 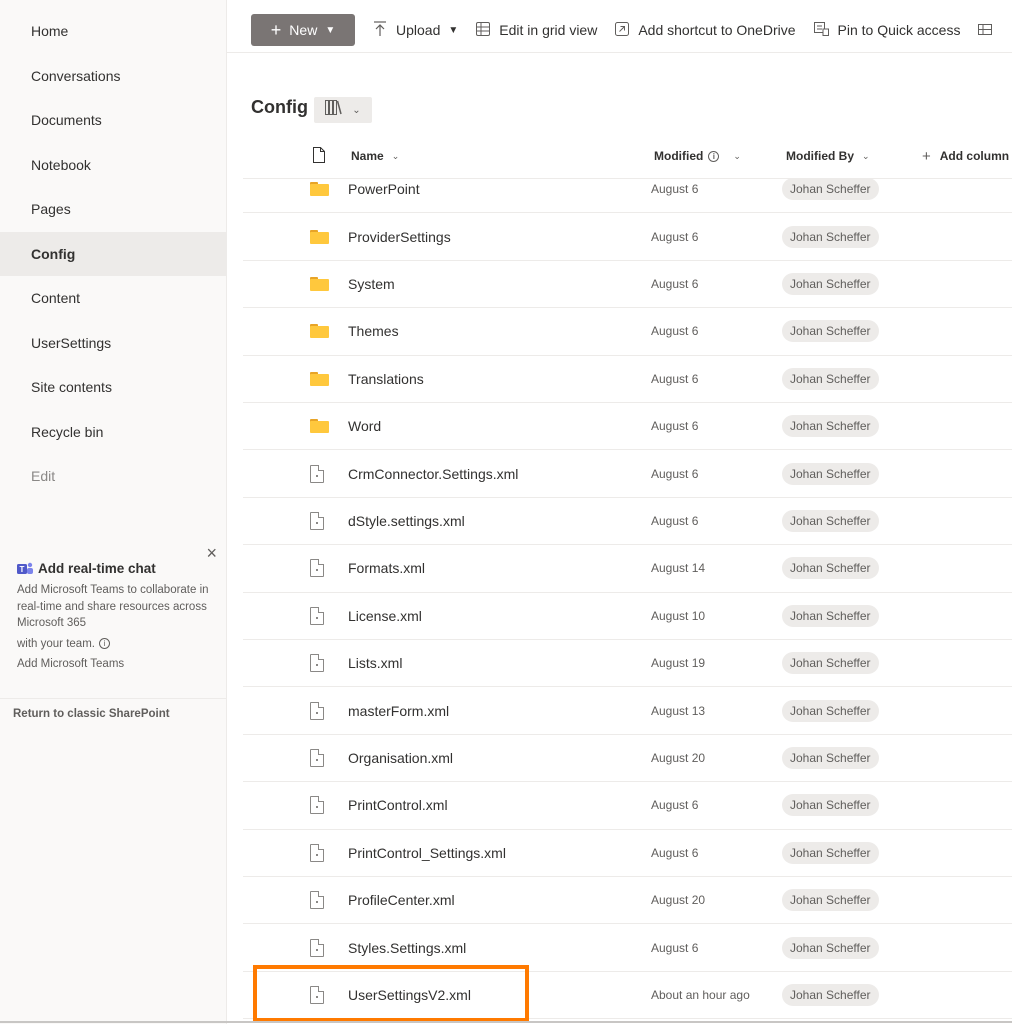 I want to click on more-commands-button, so click(x=989, y=30).